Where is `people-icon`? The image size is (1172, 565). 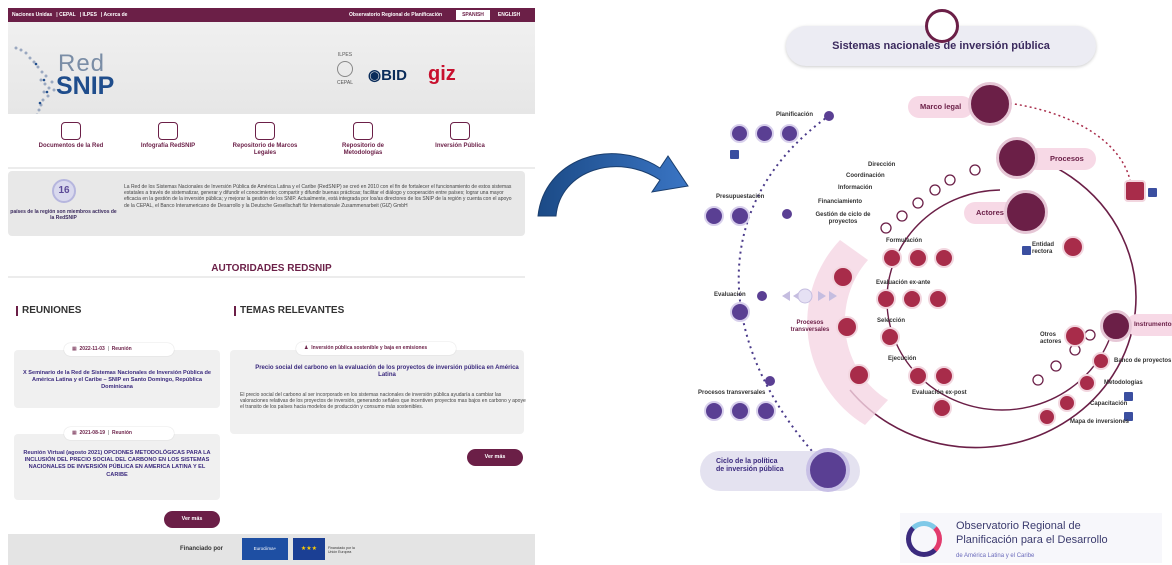 people-icon is located at coordinates (714, 411).